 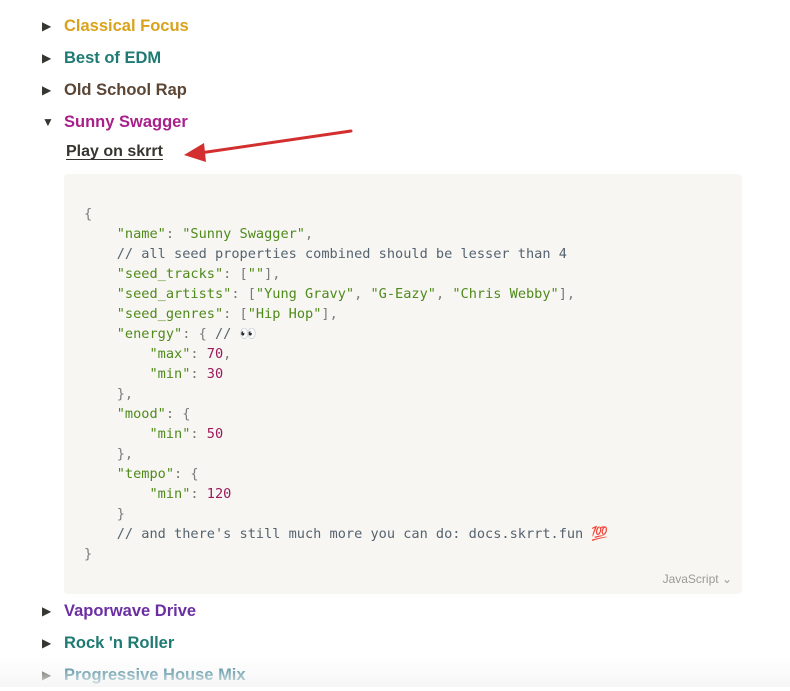 What do you see at coordinates (170, 274) in the screenshot?
I see `code-token: "seed_tracks"` at bounding box center [170, 274].